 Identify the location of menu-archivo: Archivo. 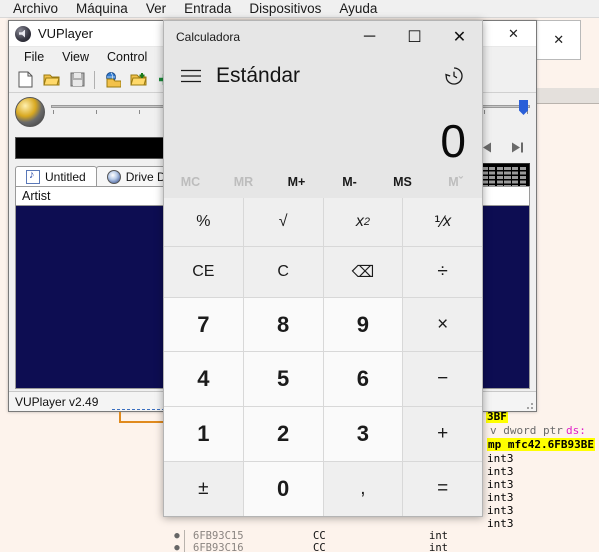
(35, 9).